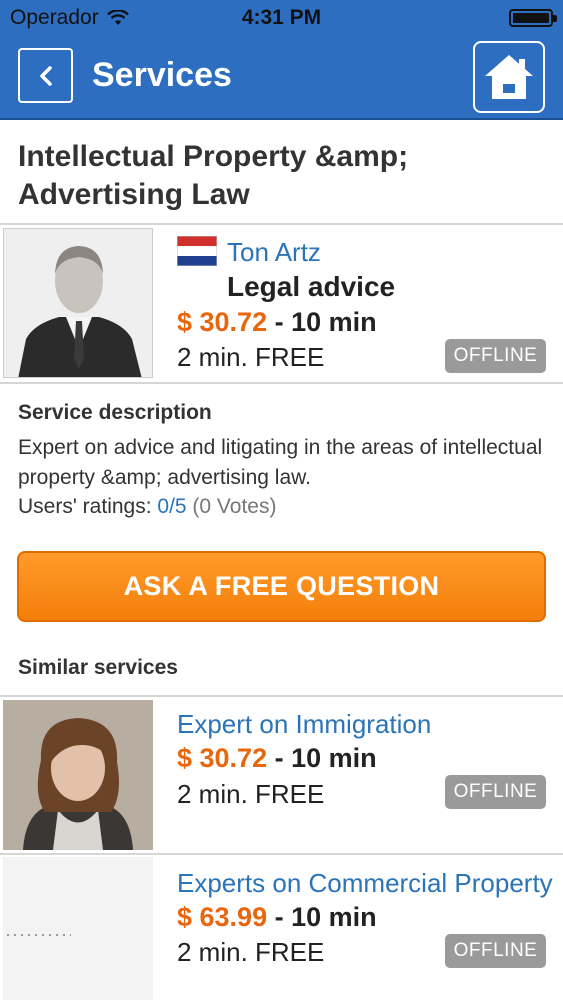 The width and height of the screenshot is (563, 1000). I want to click on price-value: $ 63.99, so click(222, 917).